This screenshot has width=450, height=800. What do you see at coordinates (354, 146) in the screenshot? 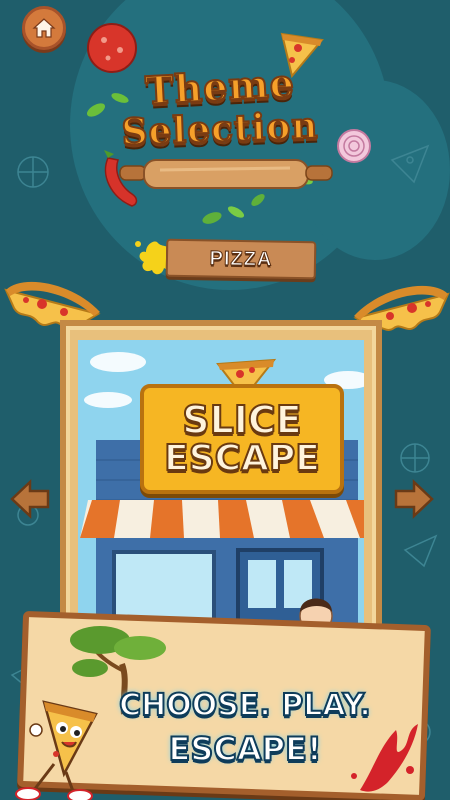
I see `onion-icon` at bounding box center [354, 146].